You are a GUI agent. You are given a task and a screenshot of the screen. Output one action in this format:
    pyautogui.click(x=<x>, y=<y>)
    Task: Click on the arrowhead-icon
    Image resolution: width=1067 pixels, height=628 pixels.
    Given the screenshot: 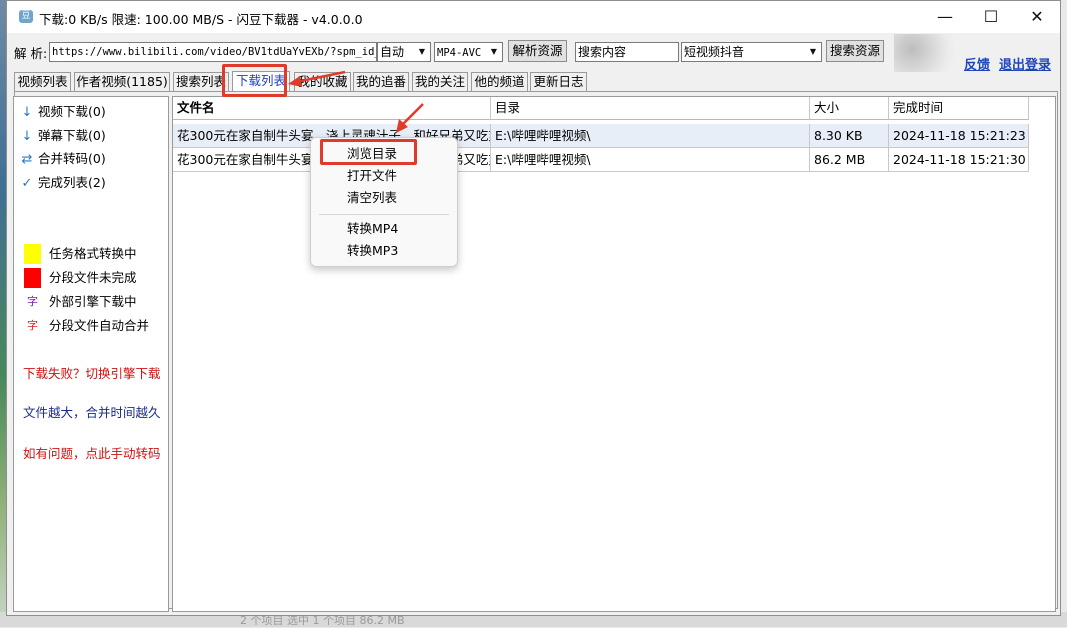 What is the action you would take?
    pyautogui.click(x=295, y=81)
    